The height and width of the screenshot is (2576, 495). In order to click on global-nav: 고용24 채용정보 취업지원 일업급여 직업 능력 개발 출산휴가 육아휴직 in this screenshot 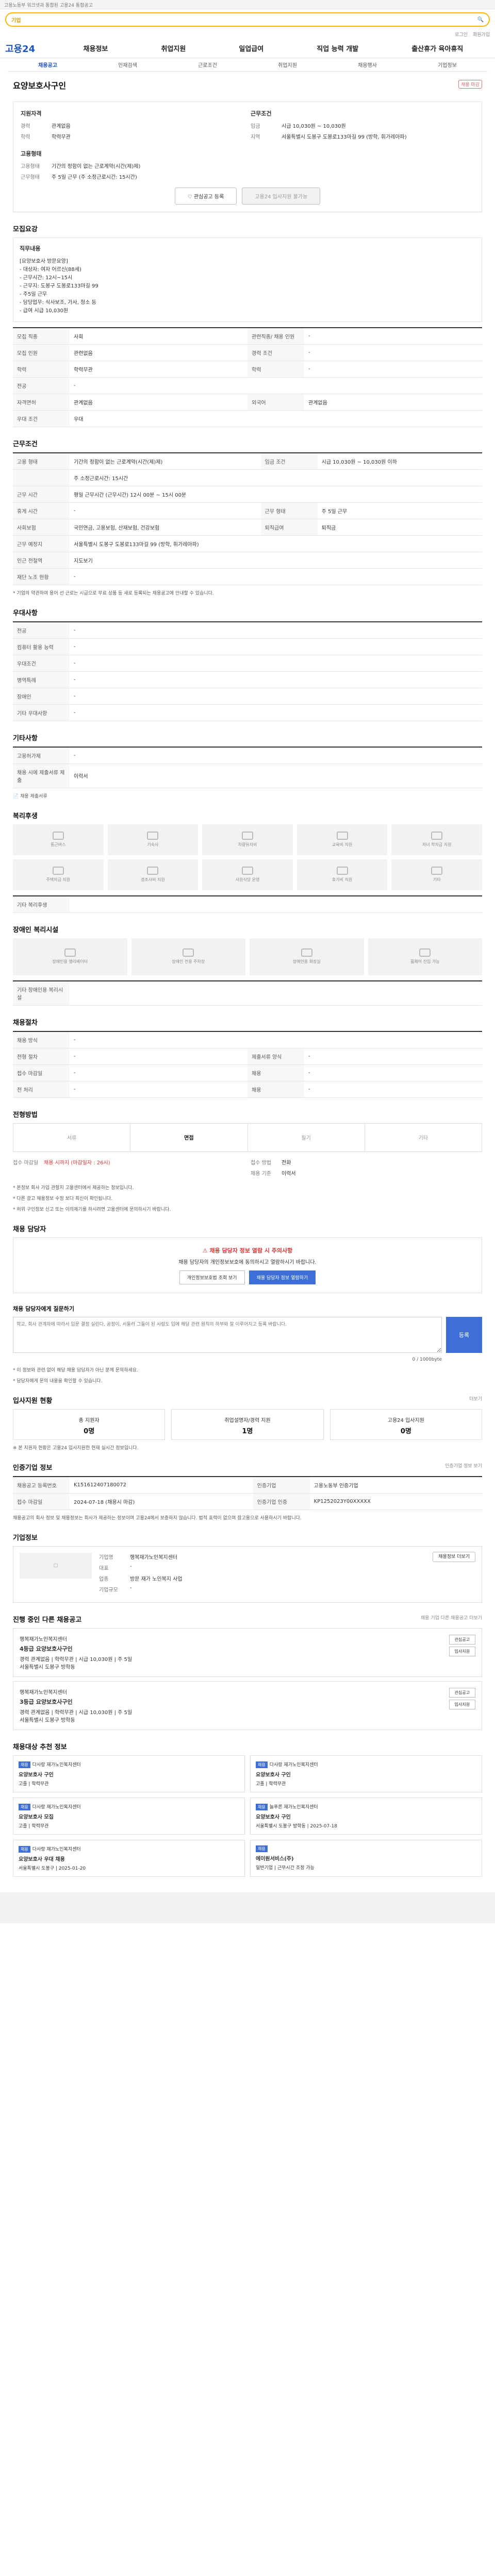, I will do `click(247, 48)`.